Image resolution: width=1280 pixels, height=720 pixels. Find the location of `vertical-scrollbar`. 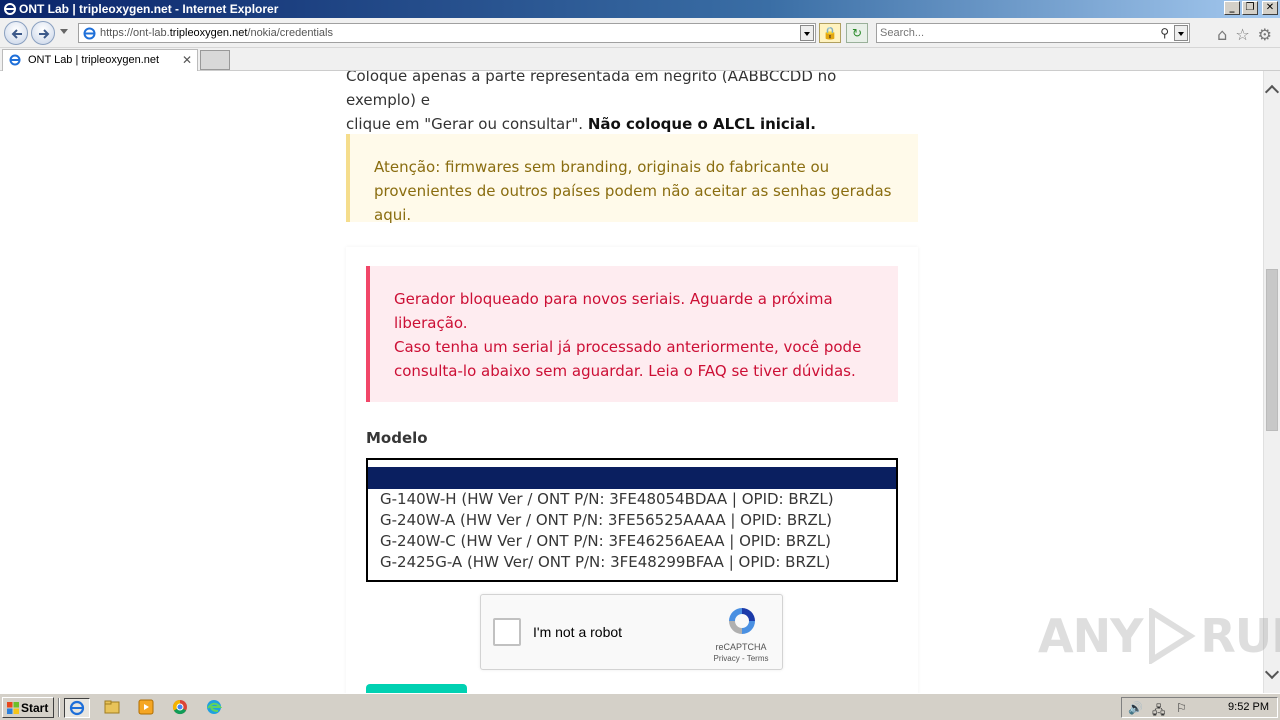

vertical-scrollbar is located at coordinates (1271, 382).